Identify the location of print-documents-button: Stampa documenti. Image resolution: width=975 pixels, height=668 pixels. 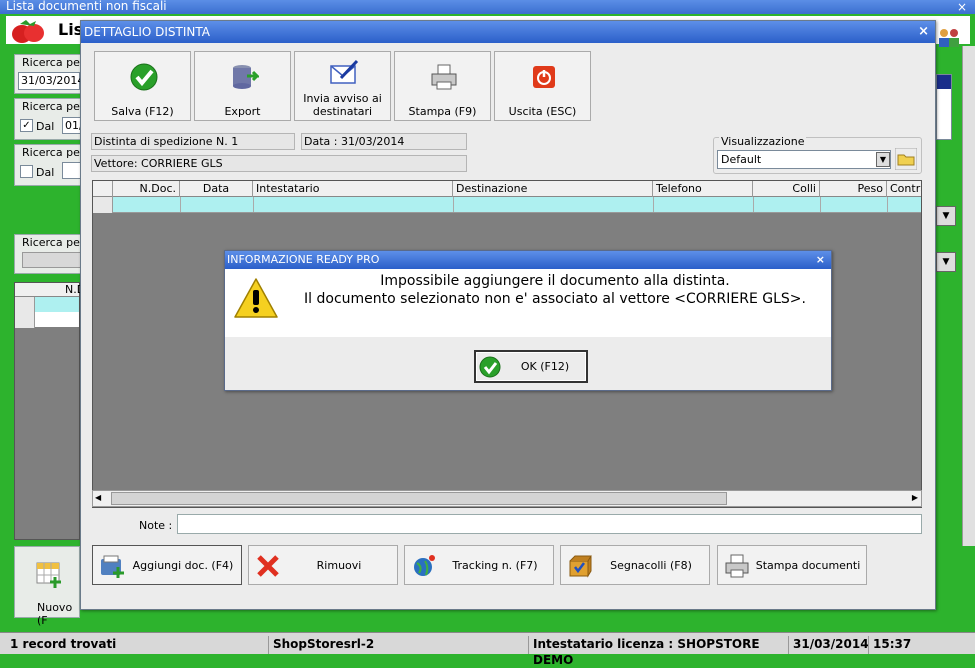
(792, 565).